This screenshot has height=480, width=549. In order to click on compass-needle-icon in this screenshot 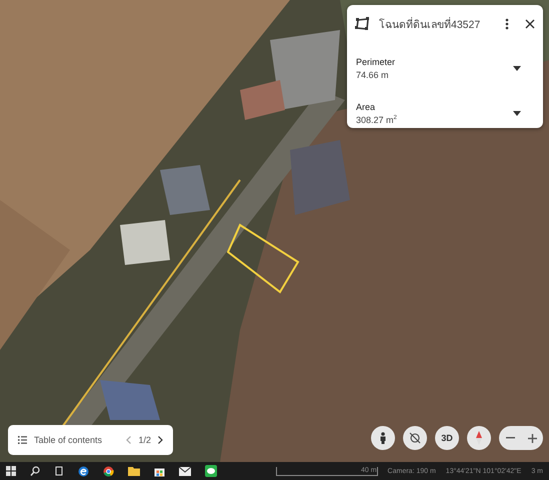, I will do `click(479, 438)`.